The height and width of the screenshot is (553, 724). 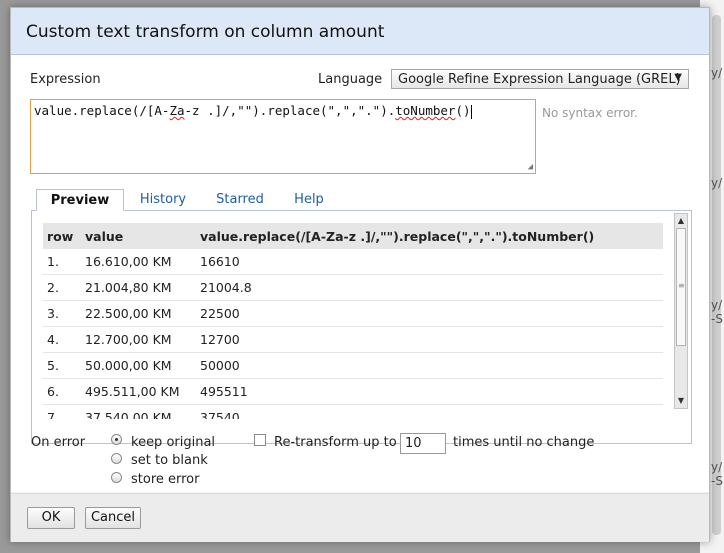 What do you see at coordinates (138, 339) in the screenshot?
I see `original-value: 12.700,00 KM` at bounding box center [138, 339].